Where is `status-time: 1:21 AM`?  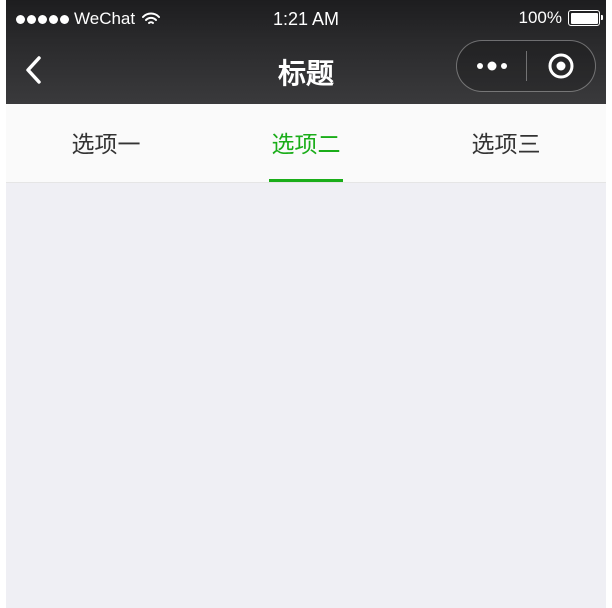
status-time: 1:21 AM is located at coordinates (306, 19).